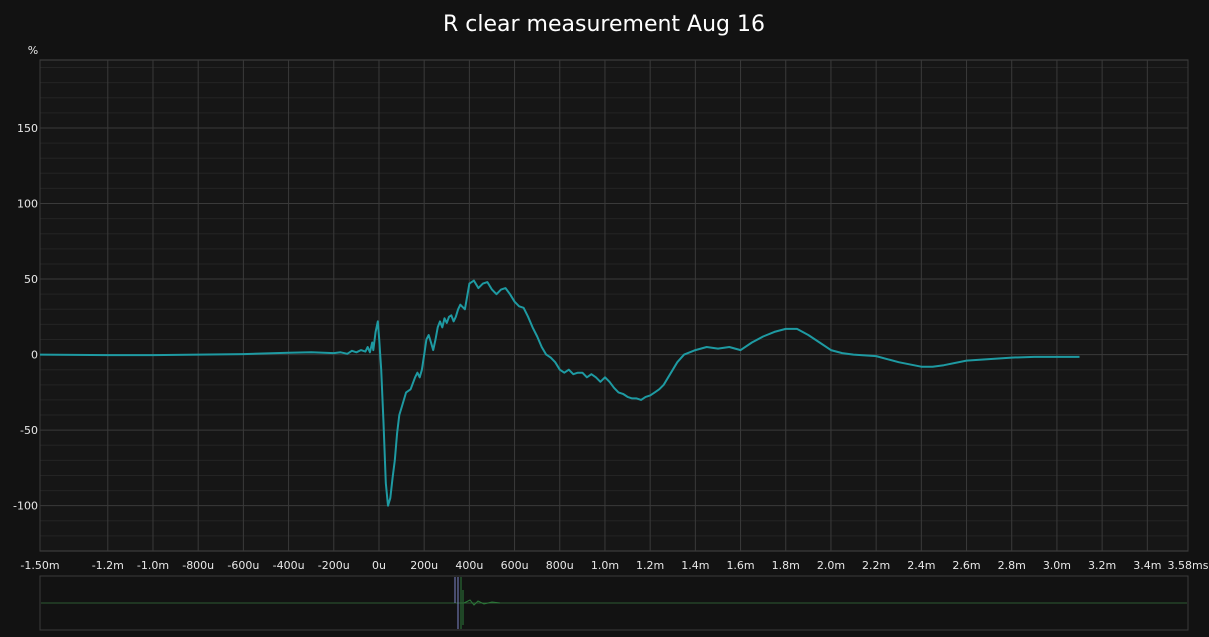 The image size is (1209, 637). Describe the element at coordinates (34, 355) in the screenshot. I see `y-tick-label: 0` at that location.